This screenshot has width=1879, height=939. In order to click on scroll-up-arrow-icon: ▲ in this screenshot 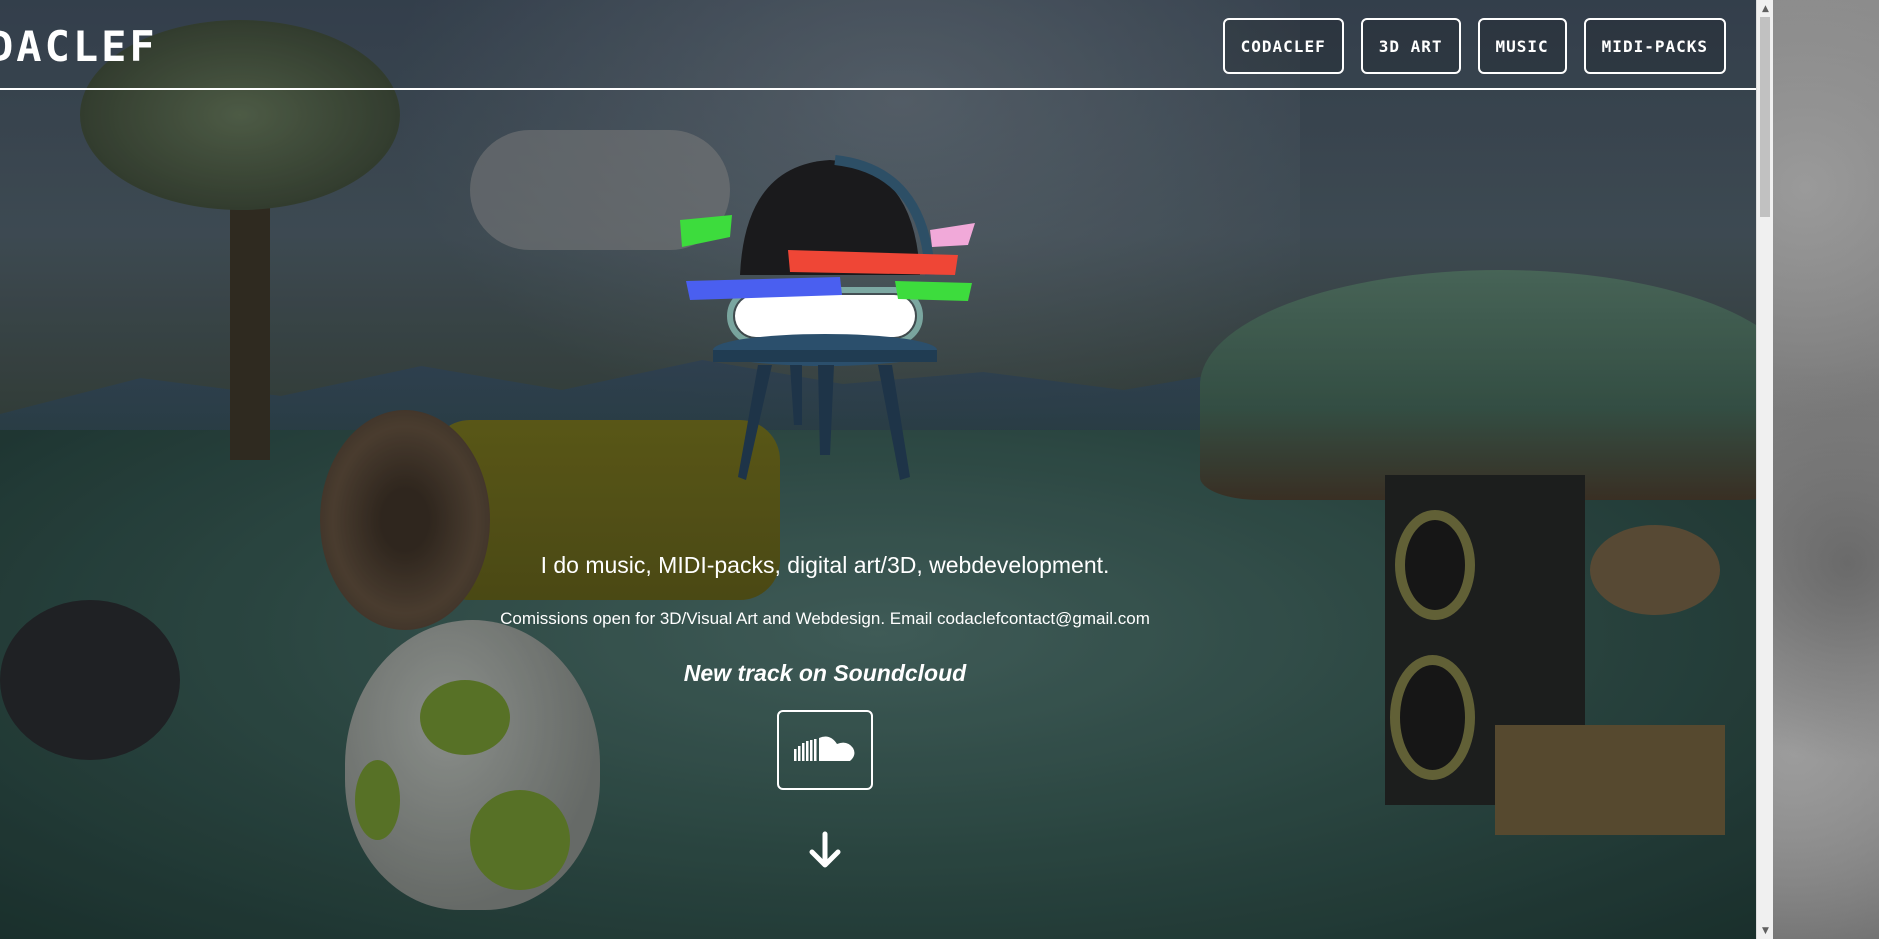, I will do `click(1765, 8)`.